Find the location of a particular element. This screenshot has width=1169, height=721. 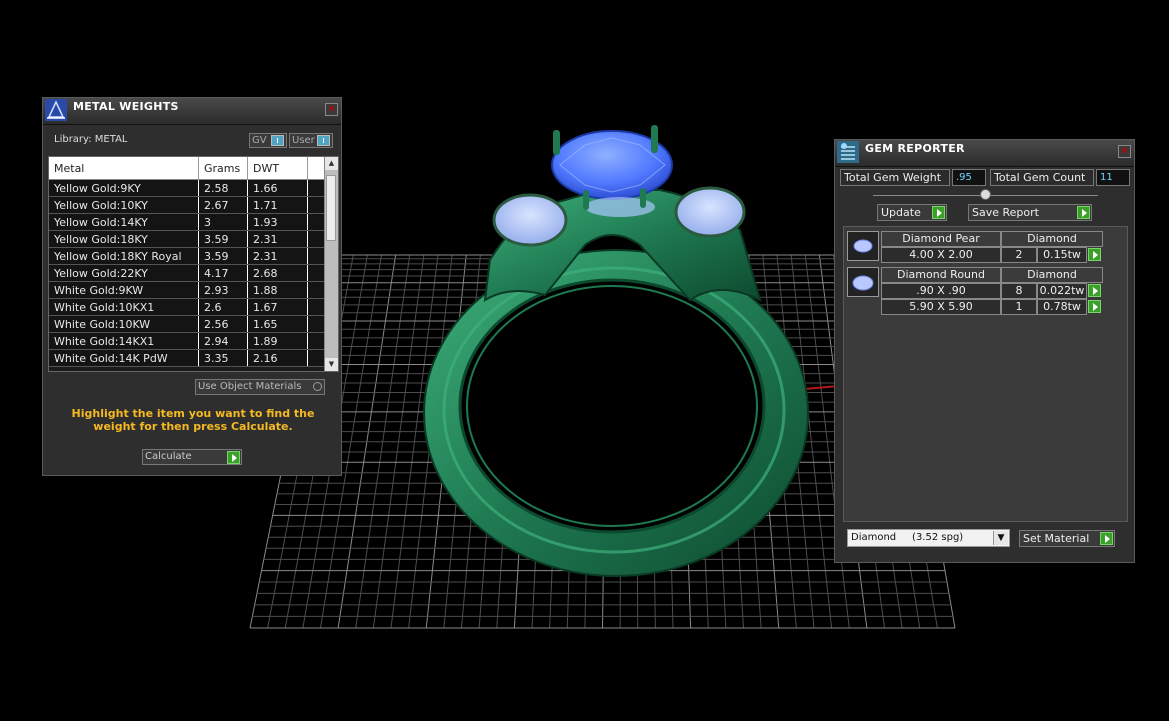

table-row: White Gold:10KX1 2.6 1.67 is located at coordinates (189, 307).